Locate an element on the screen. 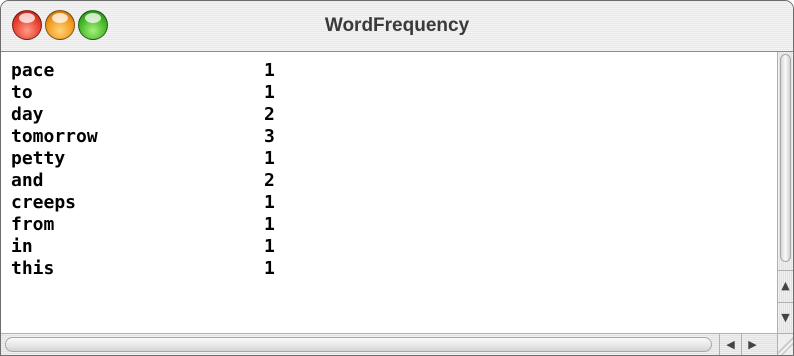 The width and height of the screenshot is (794, 356). list-item: petty 1 is located at coordinates (157, 159).